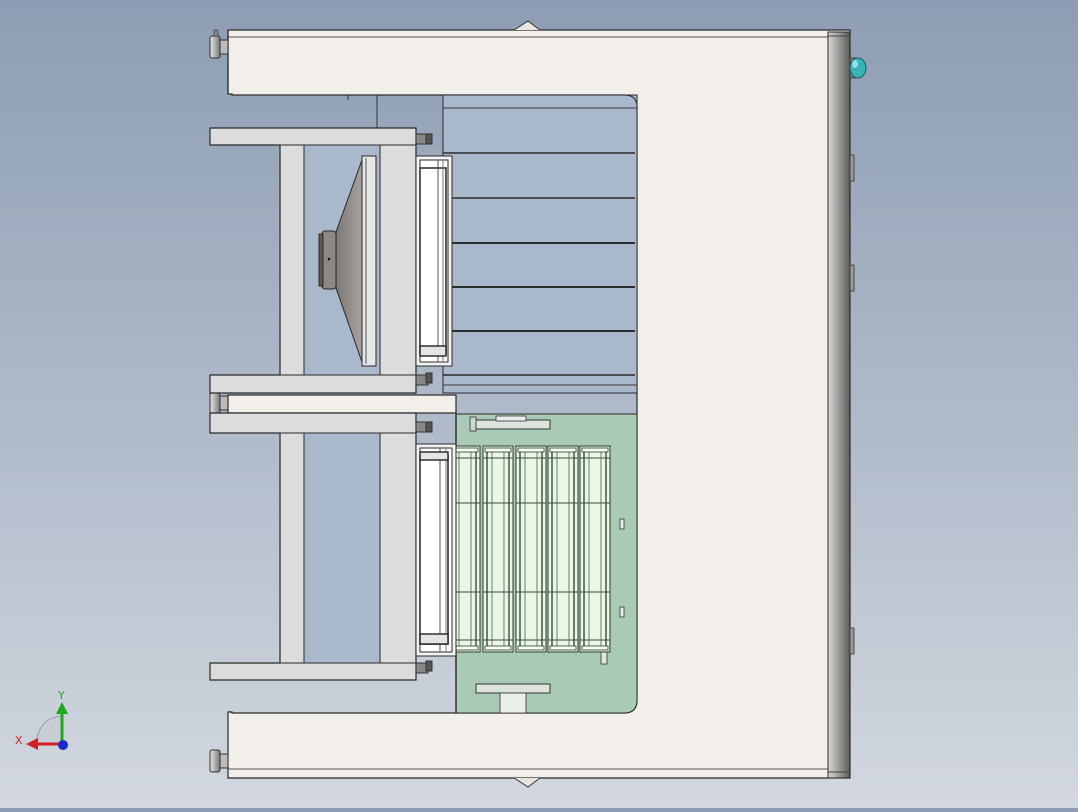  What do you see at coordinates (434, 261) in the screenshot?
I see `upper-door-frame` at bounding box center [434, 261].